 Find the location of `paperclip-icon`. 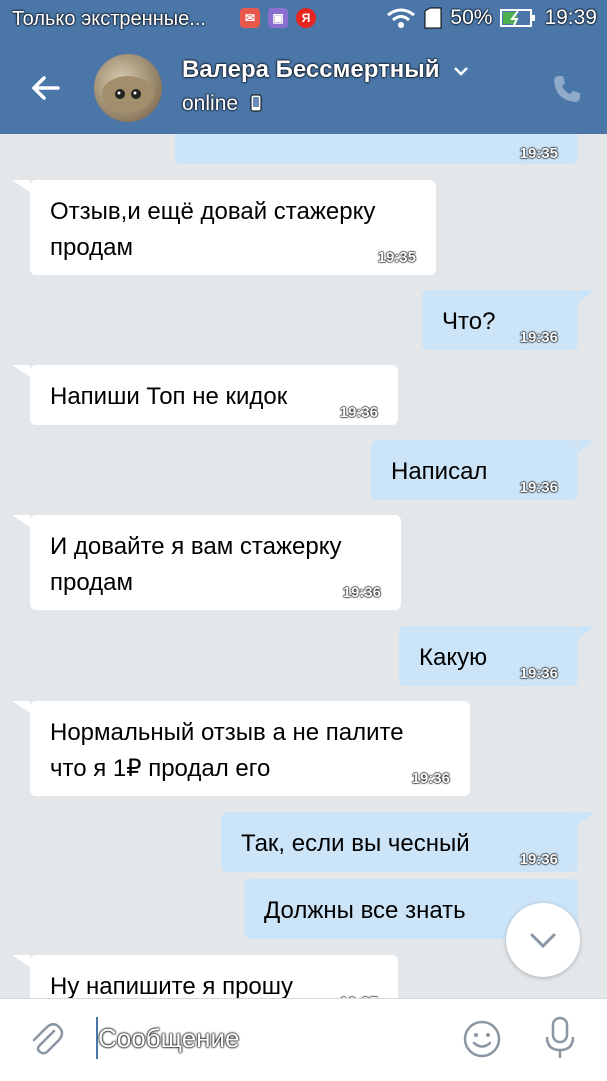

paperclip-icon is located at coordinates (46, 1039).